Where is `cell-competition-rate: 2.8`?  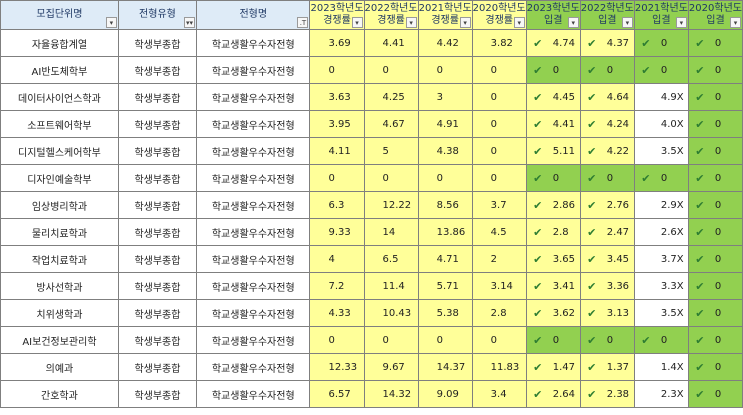 cell-competition-rate: 2.8 is located at coordinates (499, 313).